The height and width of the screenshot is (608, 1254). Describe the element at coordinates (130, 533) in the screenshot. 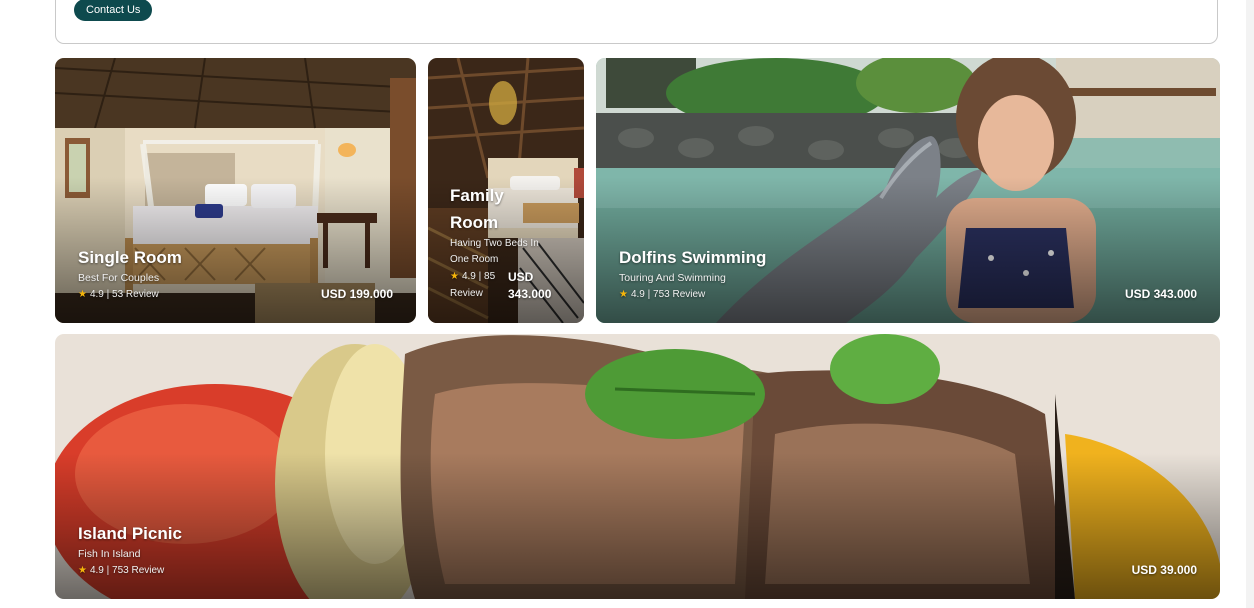

I see `card-title: Island Picnic` at that location.